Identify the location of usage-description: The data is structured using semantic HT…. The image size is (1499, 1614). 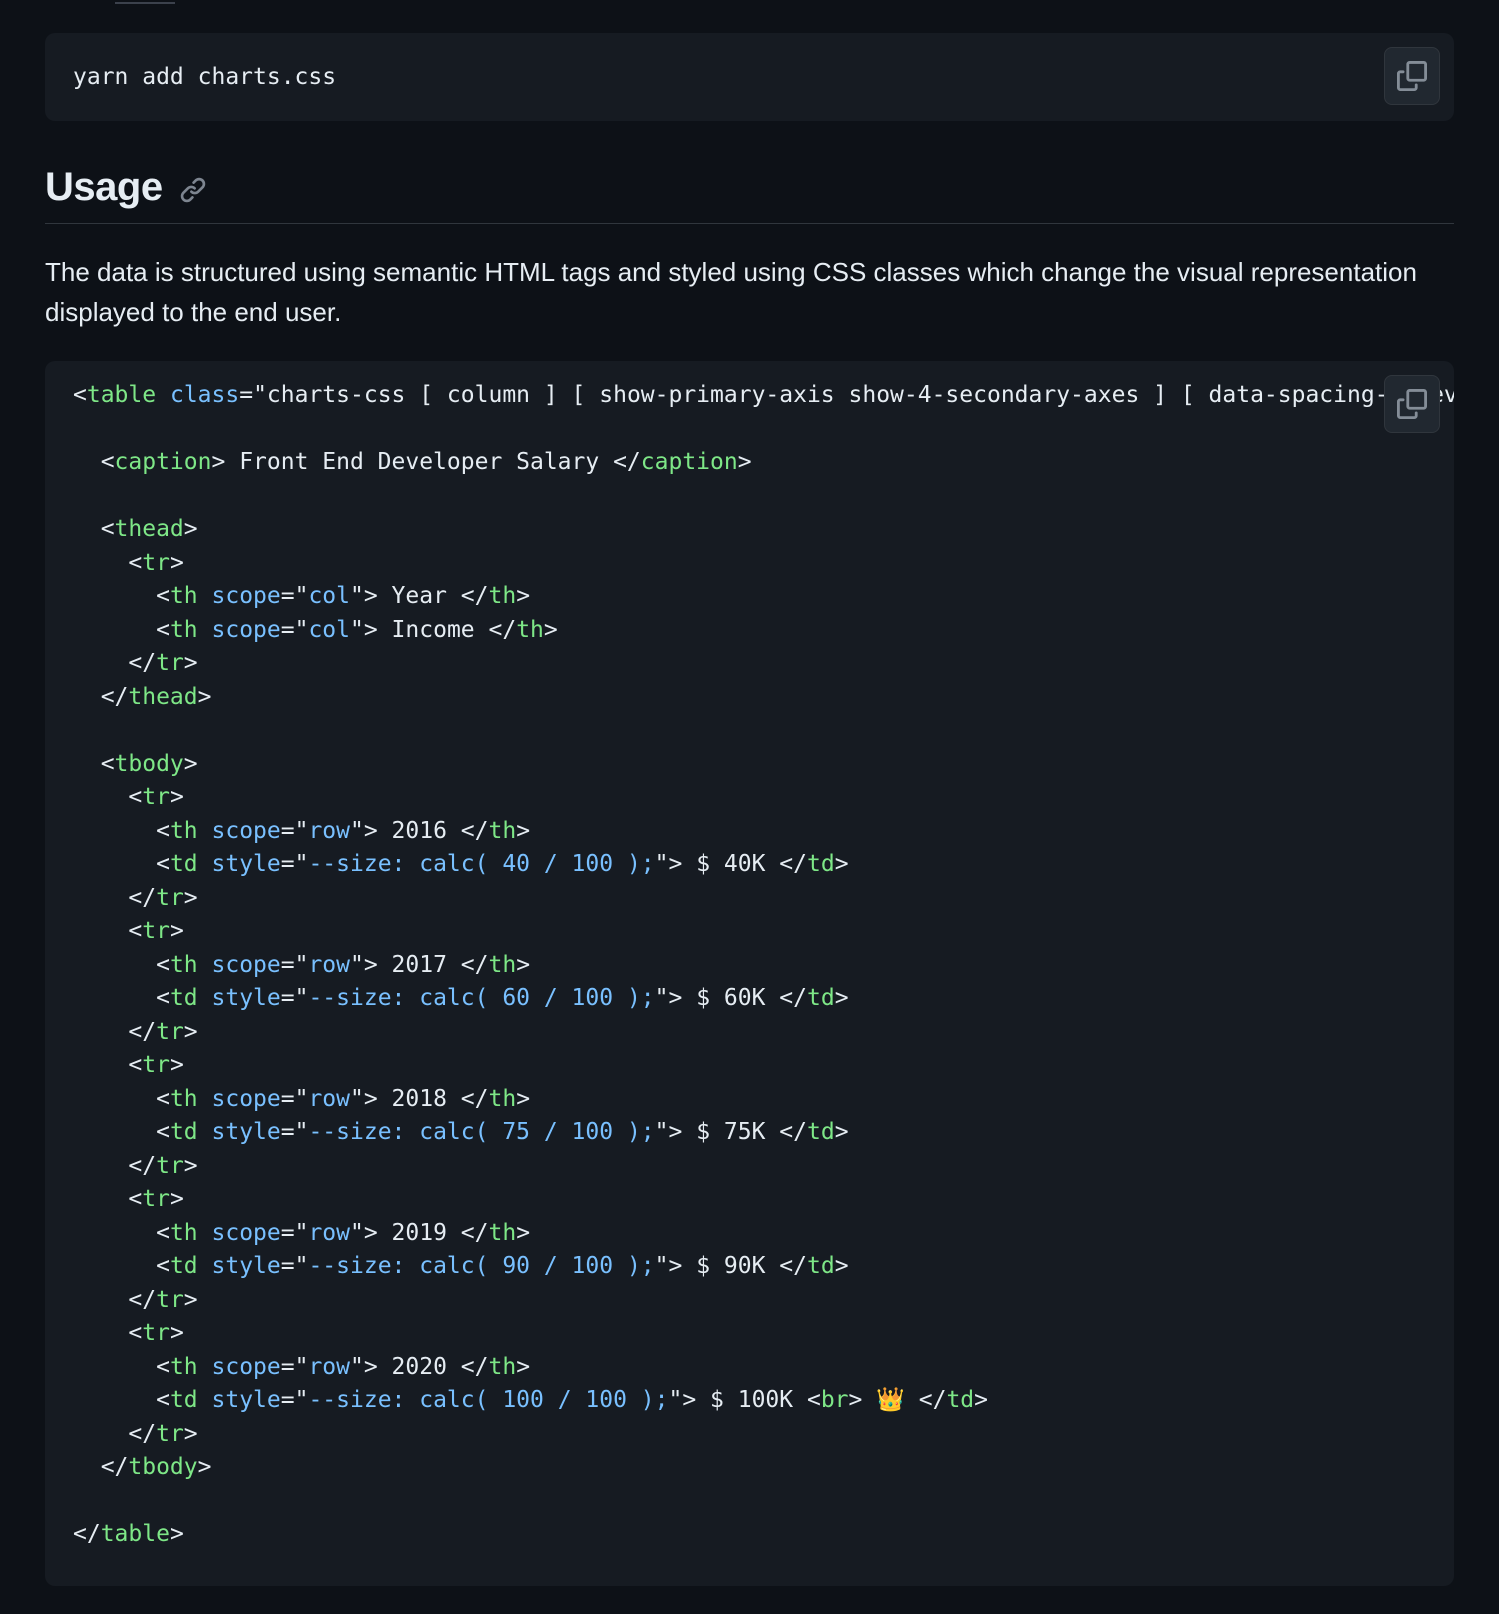
(731, 292).